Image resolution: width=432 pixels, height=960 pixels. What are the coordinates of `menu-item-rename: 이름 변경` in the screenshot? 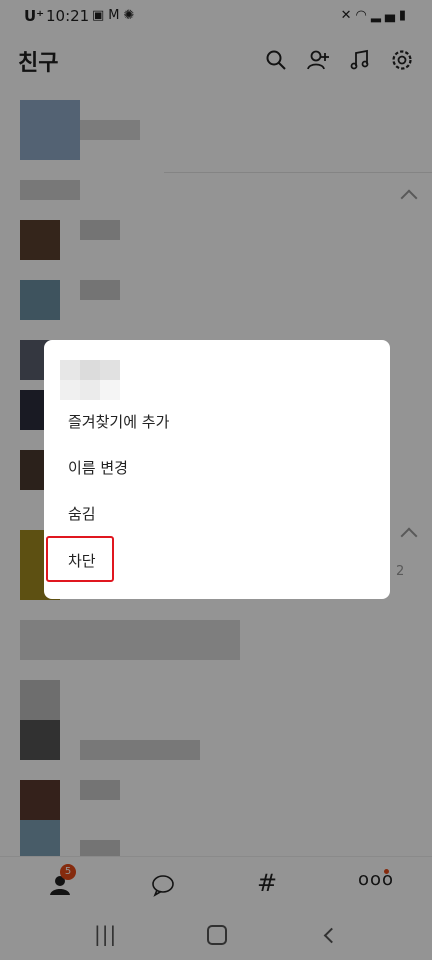 It's located at (98, 467).